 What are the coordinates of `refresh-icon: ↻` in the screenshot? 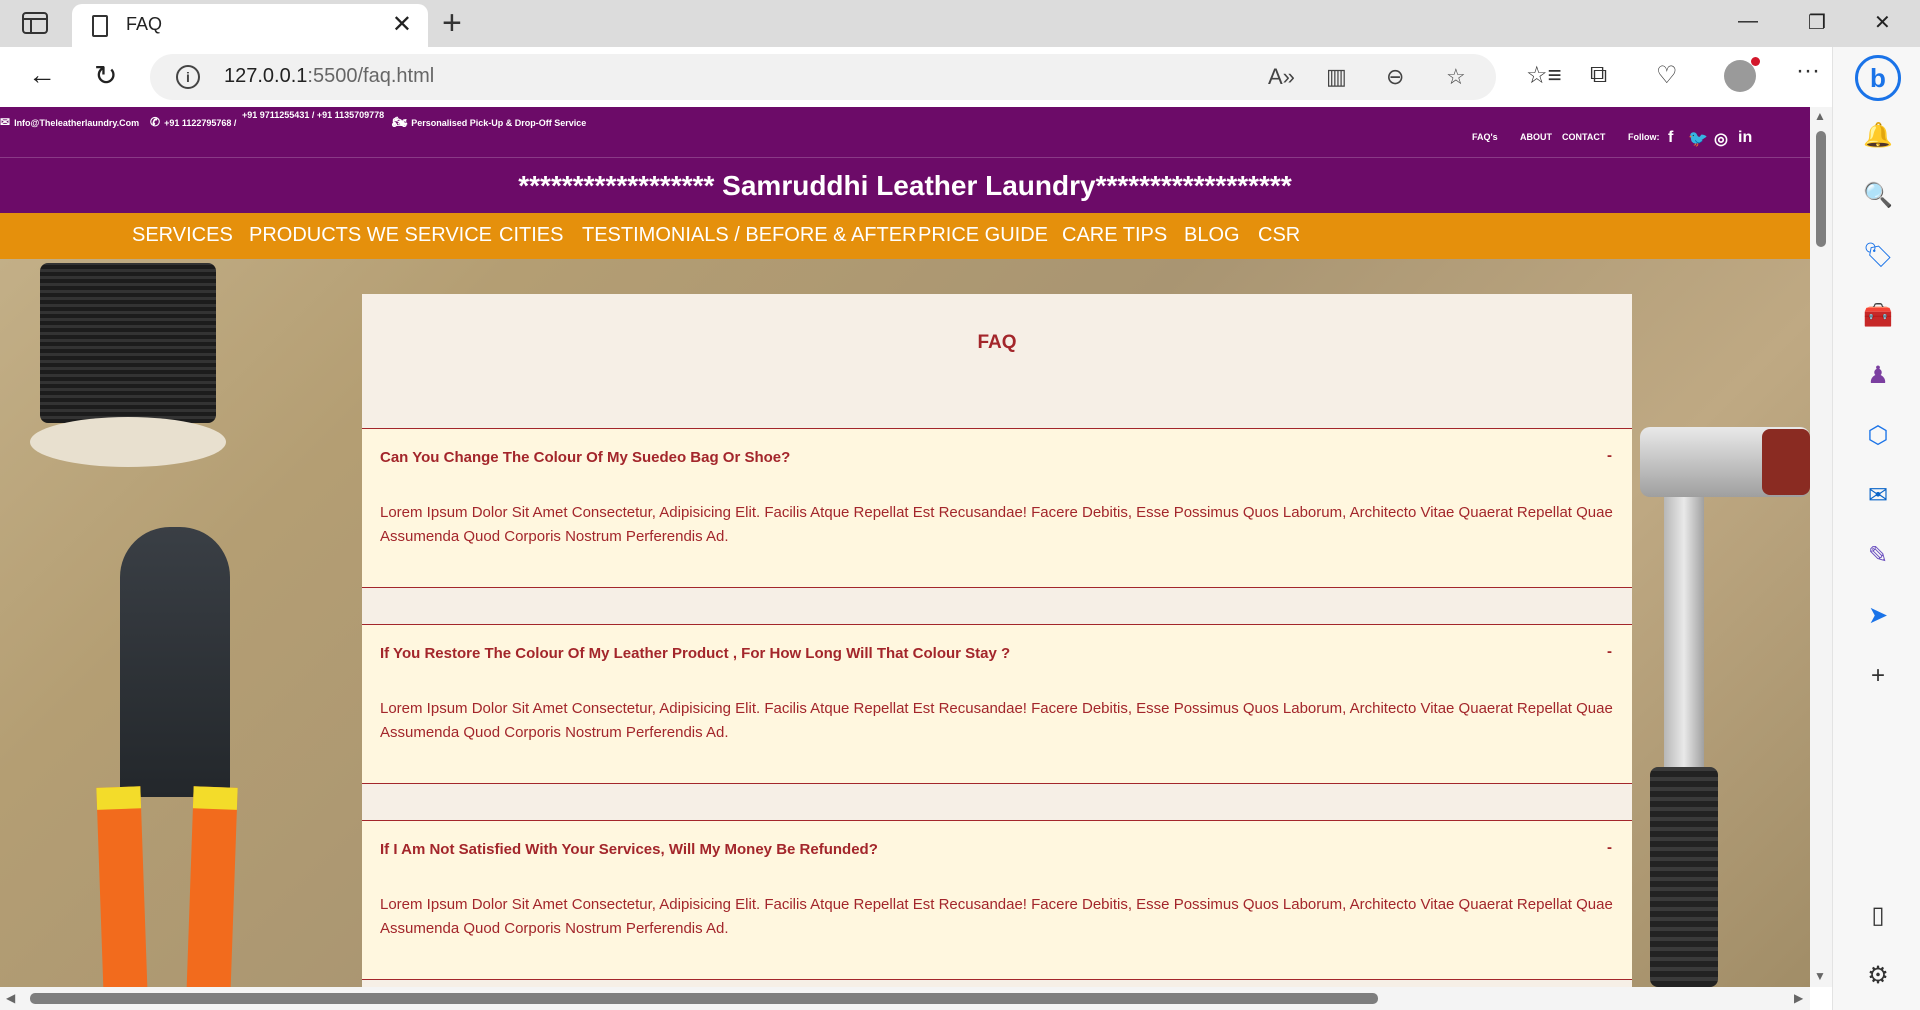 It's located at (105, 75).